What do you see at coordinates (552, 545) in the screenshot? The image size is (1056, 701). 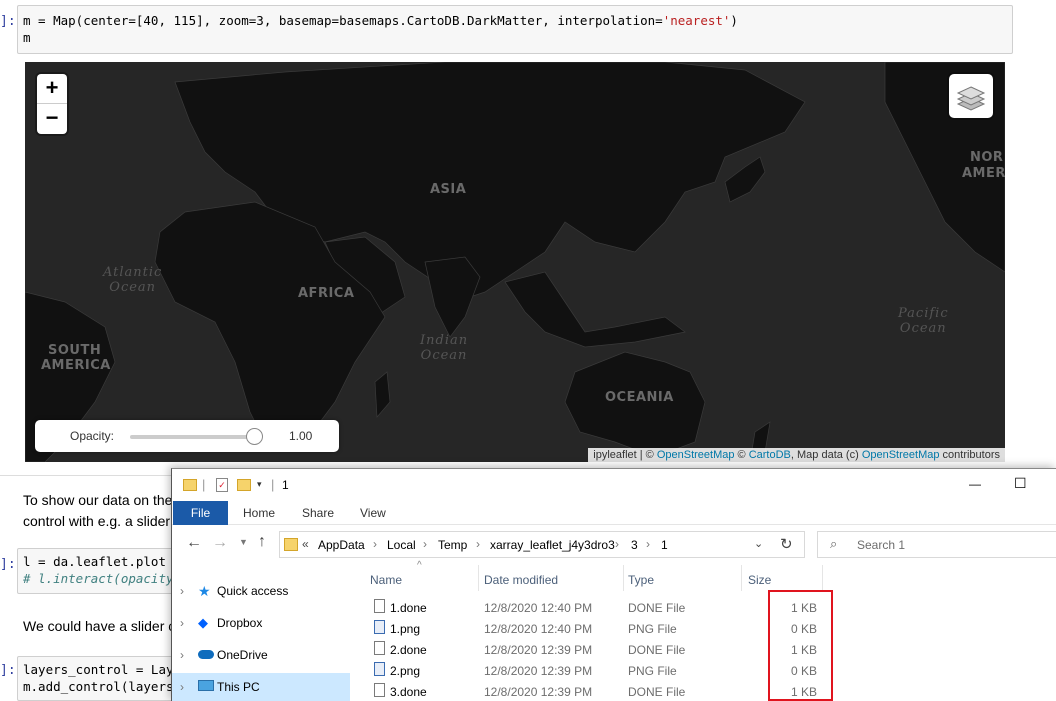 I see `breadcrumb-item: xarray_leaflet_j4y3dro3` at bounding box center [552, 545].